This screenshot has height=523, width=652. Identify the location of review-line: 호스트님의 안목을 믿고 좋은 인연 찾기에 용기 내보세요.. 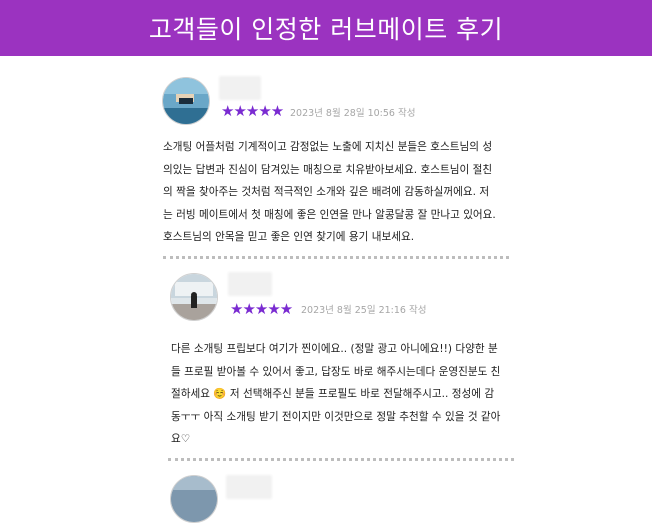
(289, 237).